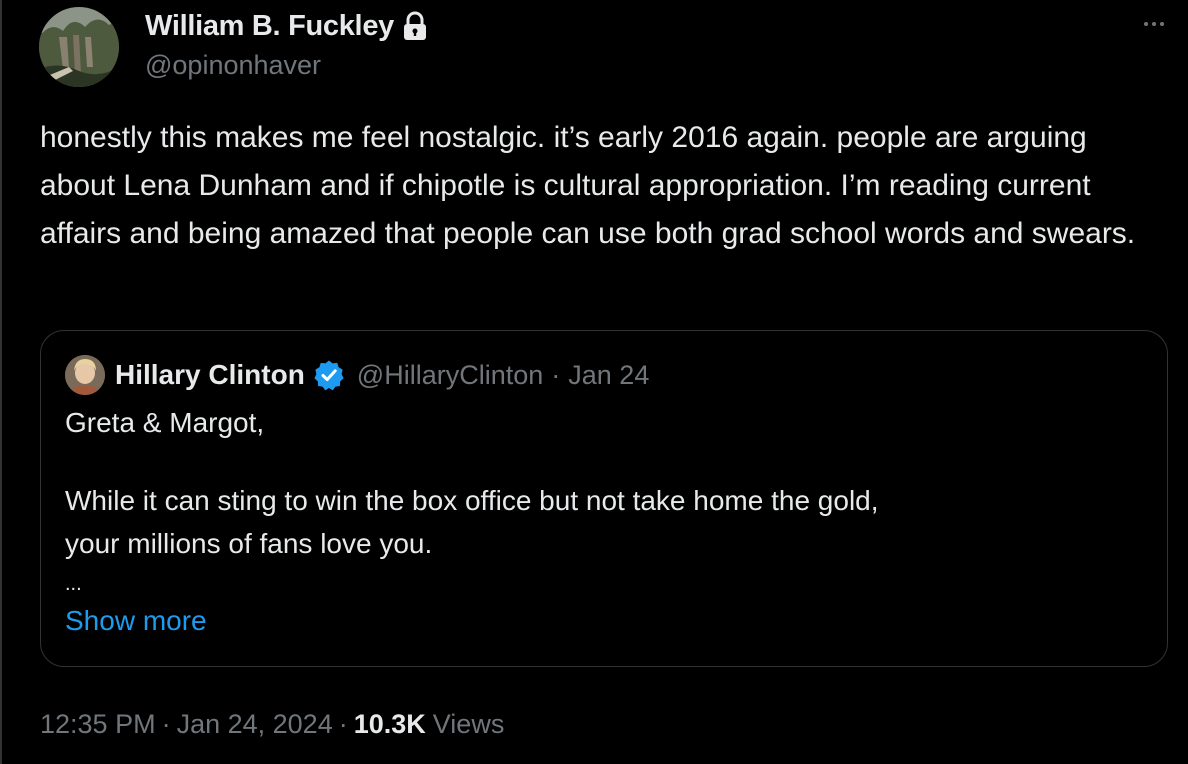  What do you see at coordinates (329, 375) in the screenshot?
I see `verified-badge-icon` at bounding box center [329, 375].